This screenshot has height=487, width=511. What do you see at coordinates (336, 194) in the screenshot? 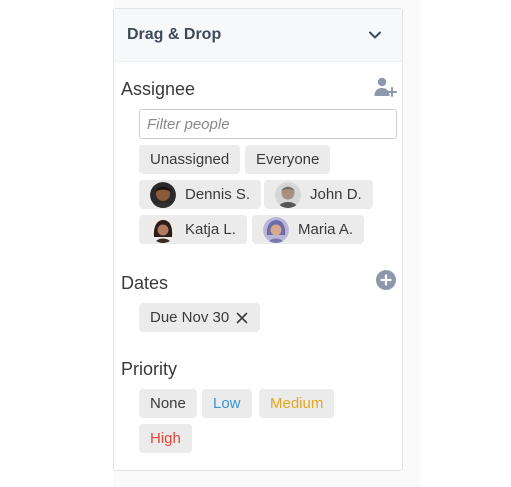
I see `person-name: John D.` at bounding box center [336, 194].